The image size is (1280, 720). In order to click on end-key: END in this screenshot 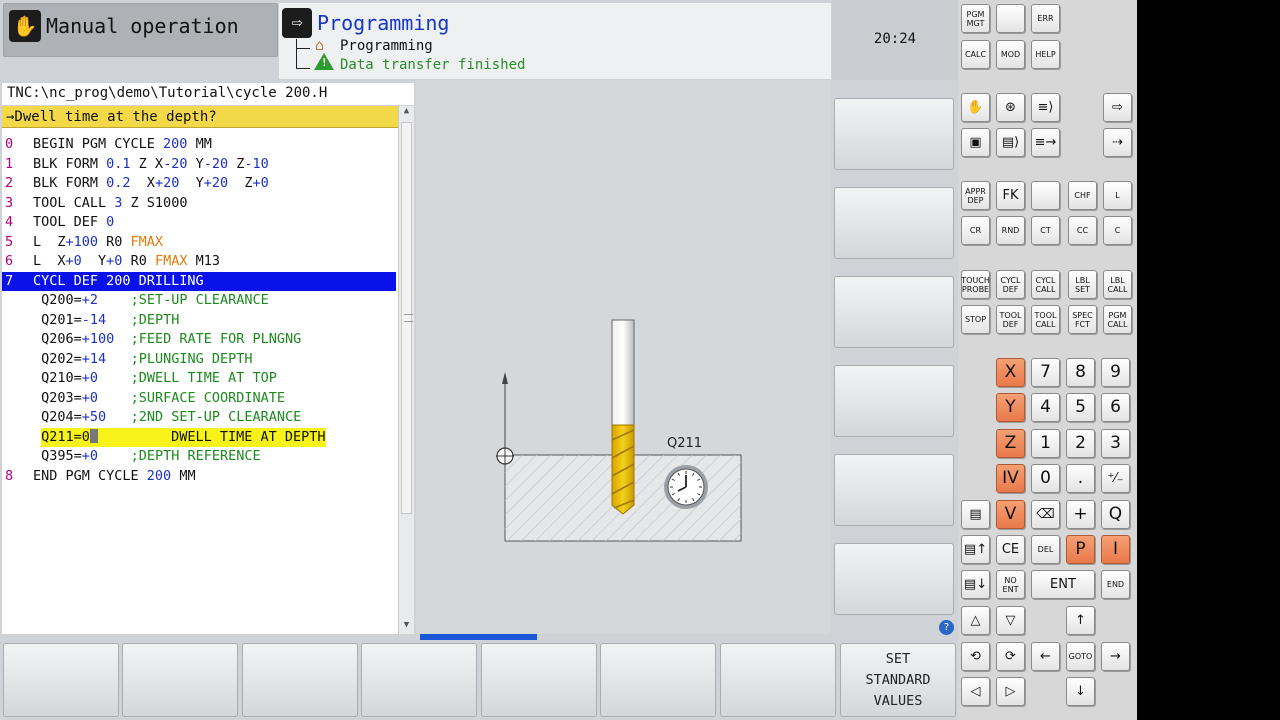, I will do `click(1115, 584)`.